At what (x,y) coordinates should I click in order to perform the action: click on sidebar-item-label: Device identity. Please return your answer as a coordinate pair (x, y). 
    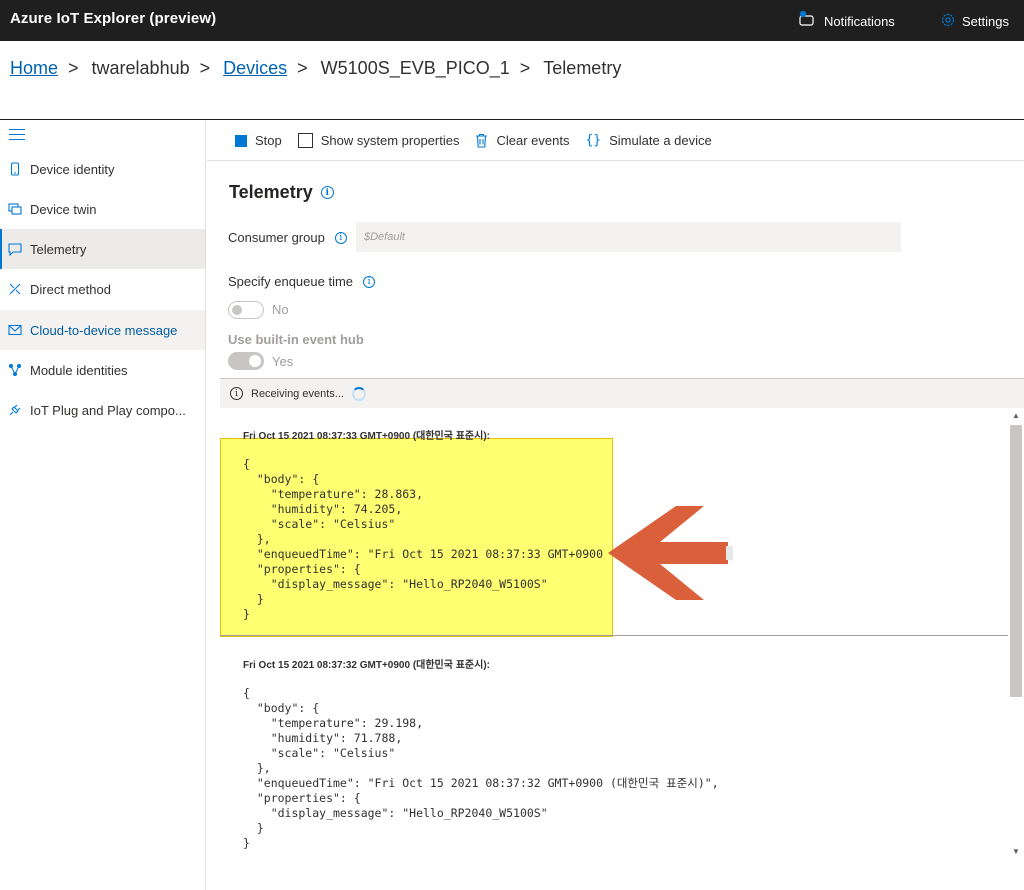
    Looking at the image, I should click on (72, 169).